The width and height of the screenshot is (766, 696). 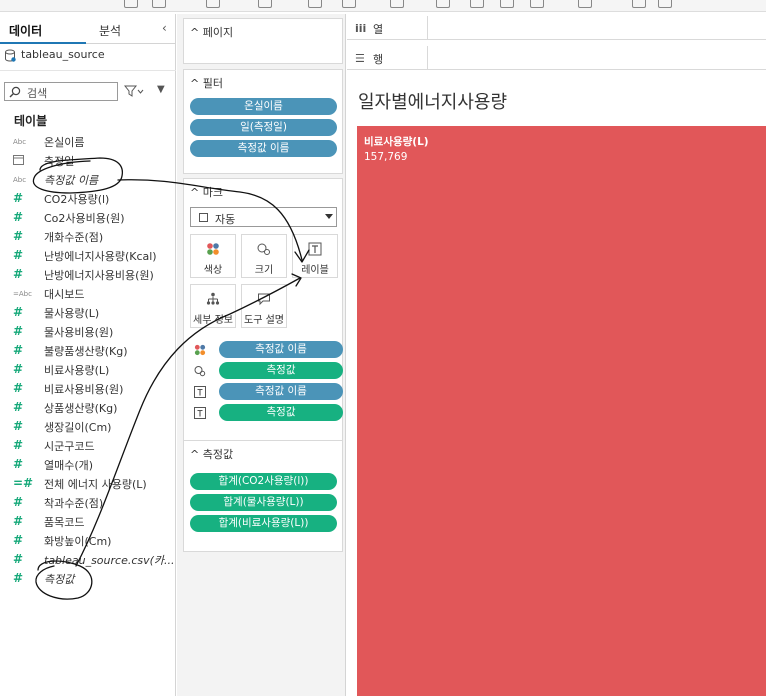 What do you see at coordinates (349, 4) in the screenshot?
I see `toolbar-sort-icon` at bounding box center [349, 4].